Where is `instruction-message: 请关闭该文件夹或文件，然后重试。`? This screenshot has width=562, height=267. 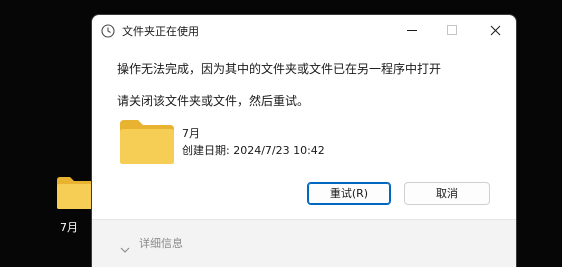
instruction-message: 请关闭该文件夹或文件，然后重试。 is located at coordinates (213, 101).